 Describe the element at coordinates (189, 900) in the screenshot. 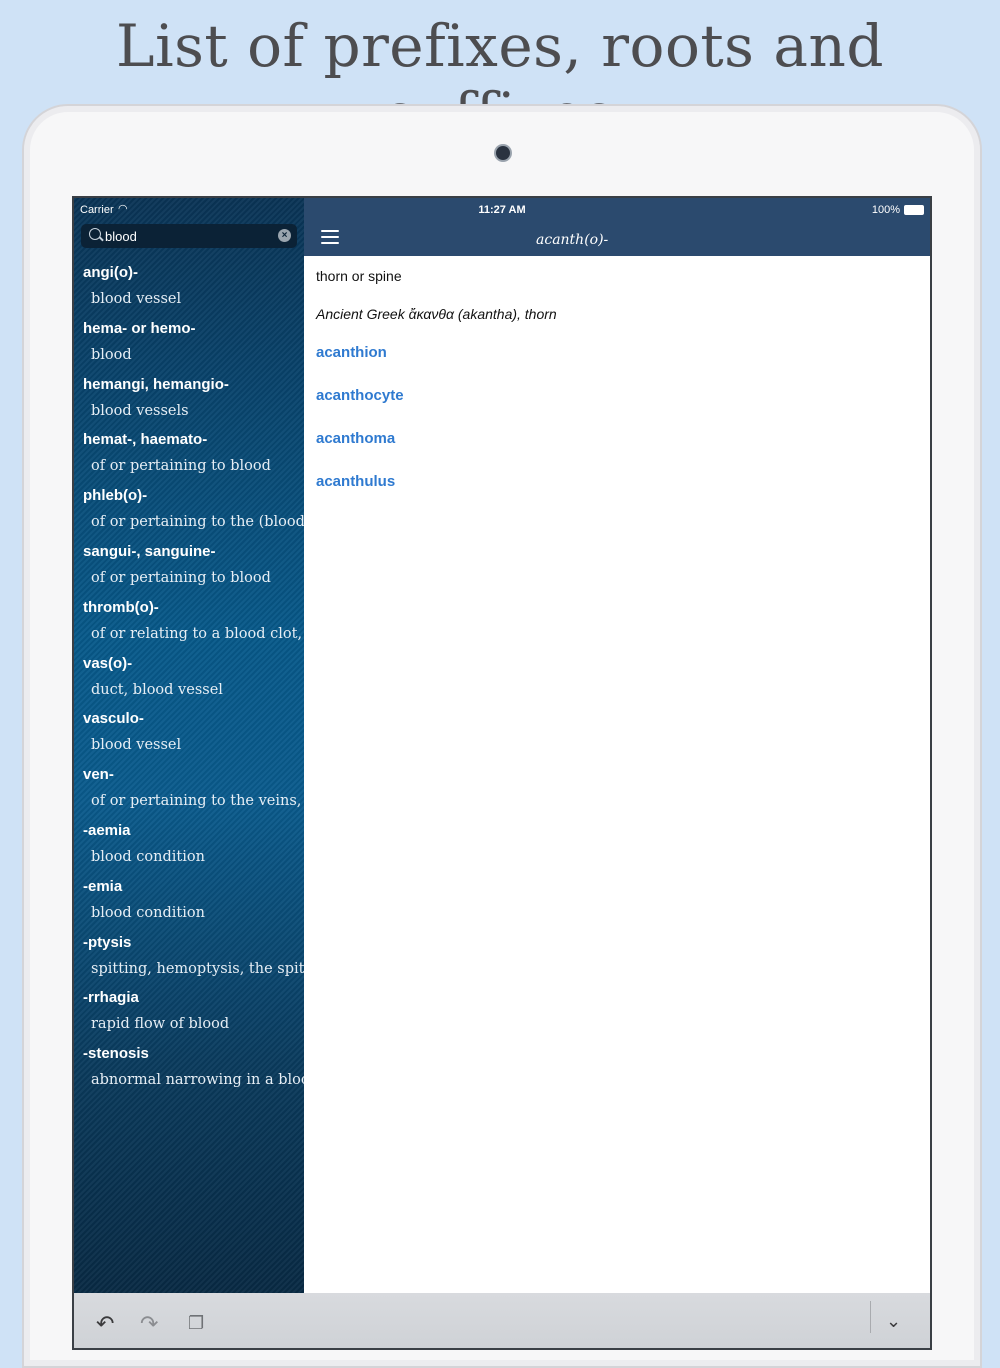

I see `list-item: -emia blood condition` at that location.